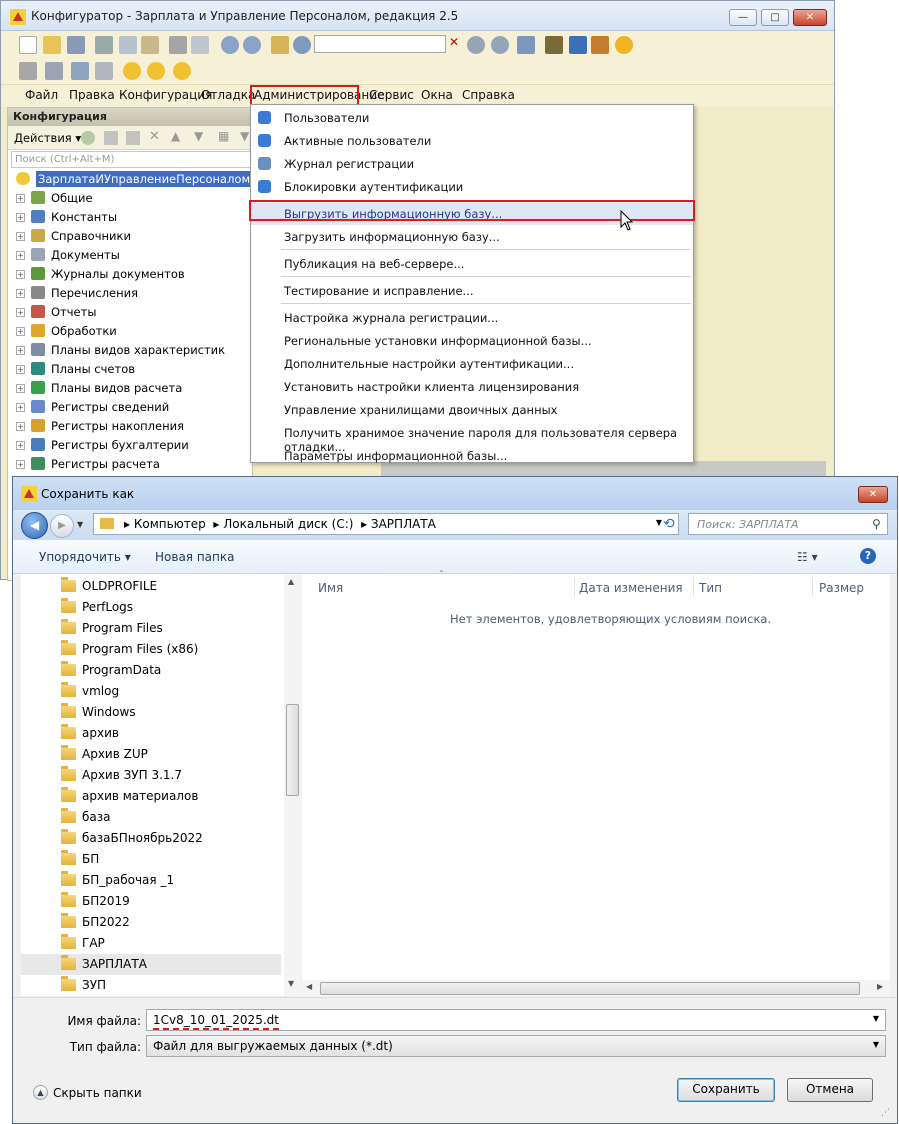 This screenshot has height=1124, width=899. Describe the element at coordinates (472, 187) in the screenshot. I see `admin-menu-item: Блокировки аутентификации` at that location.